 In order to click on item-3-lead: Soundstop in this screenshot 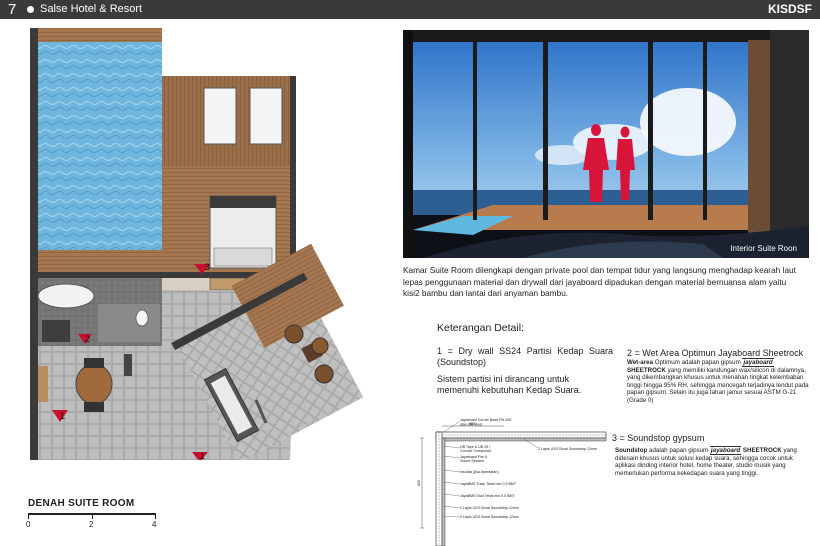, I will do `click(631, 450)`.